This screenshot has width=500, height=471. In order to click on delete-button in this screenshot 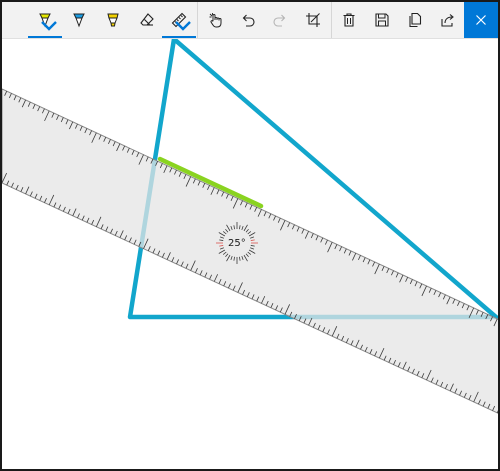, I will do `click(348, 20)`.